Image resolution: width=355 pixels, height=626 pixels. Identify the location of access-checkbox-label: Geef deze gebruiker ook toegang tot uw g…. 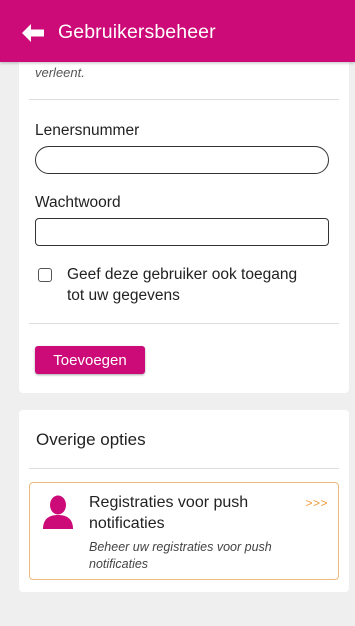
(182, 285).